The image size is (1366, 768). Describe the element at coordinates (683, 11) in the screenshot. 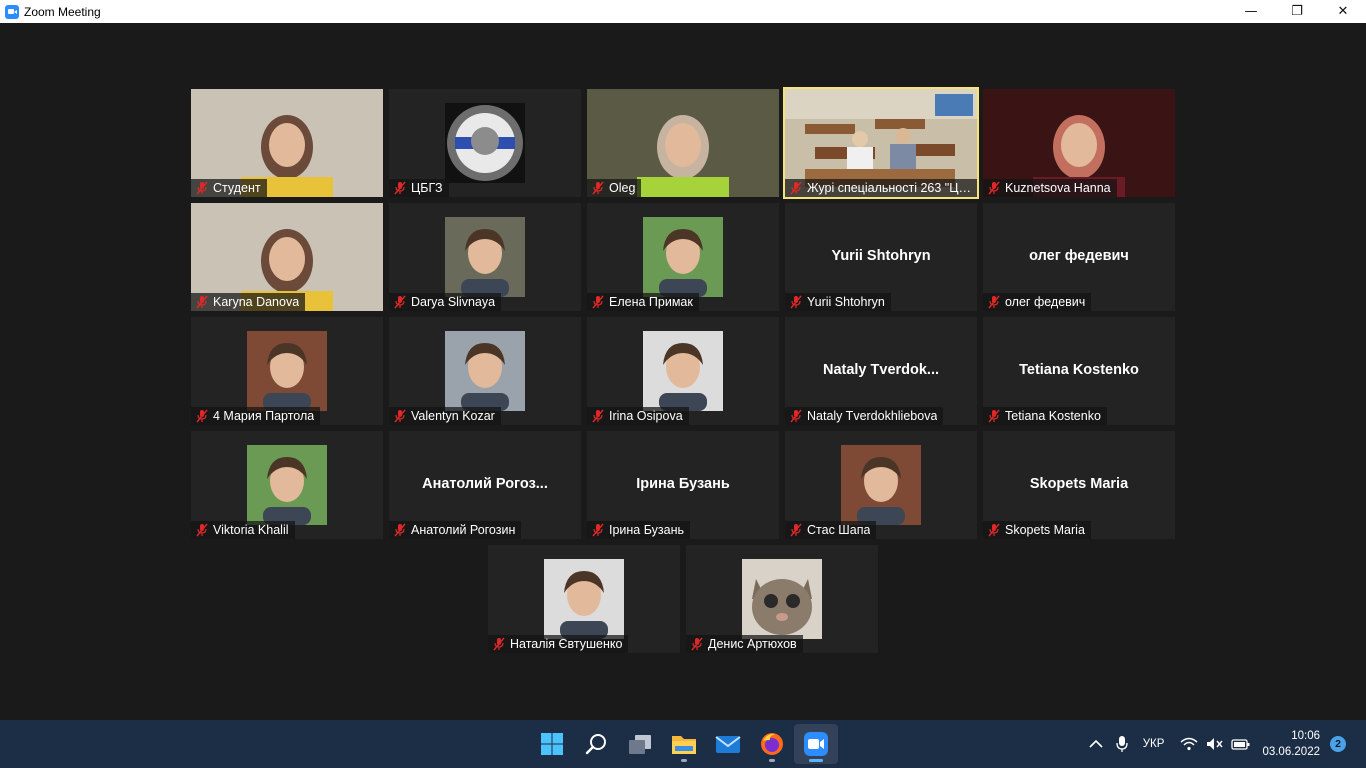

I see `title-bar: Zoom Meeting — ❐ ✕` at that location.